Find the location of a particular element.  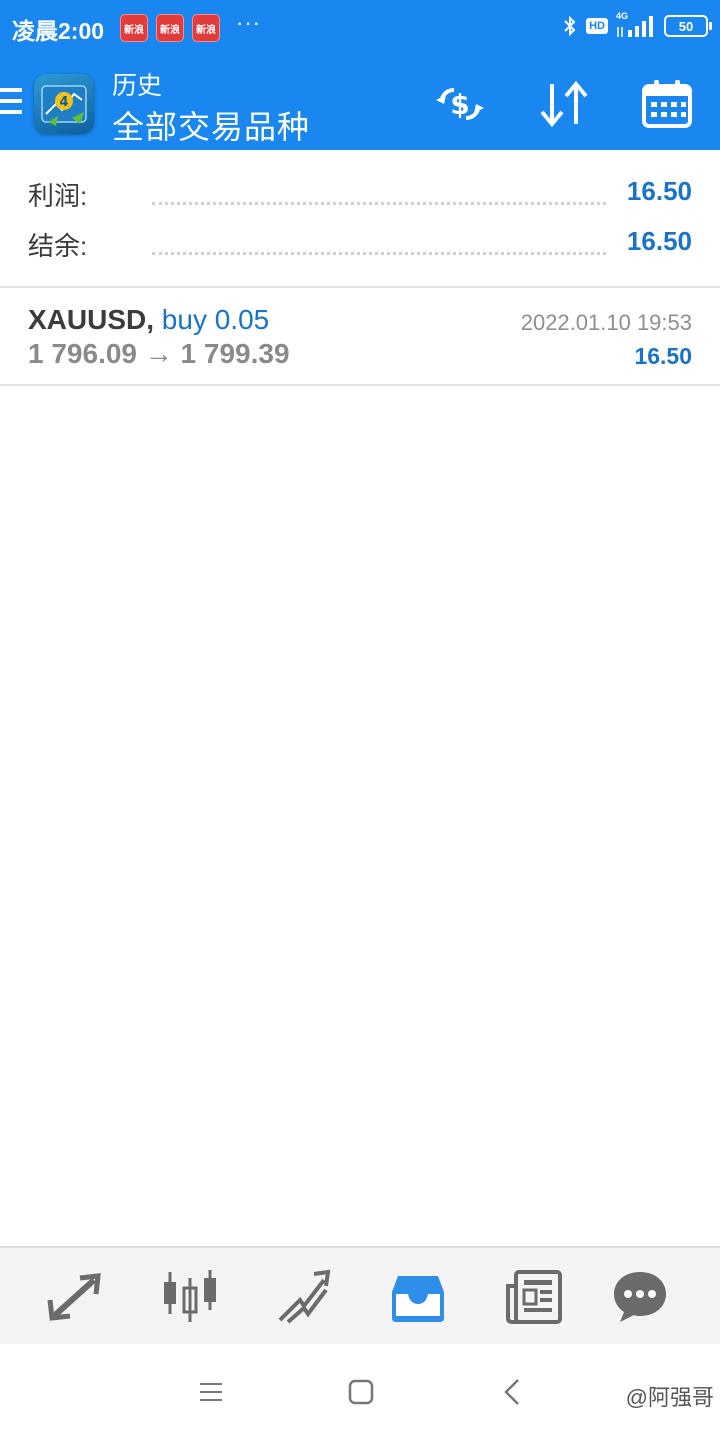

news-icon is located at coordinates (534, 1297).